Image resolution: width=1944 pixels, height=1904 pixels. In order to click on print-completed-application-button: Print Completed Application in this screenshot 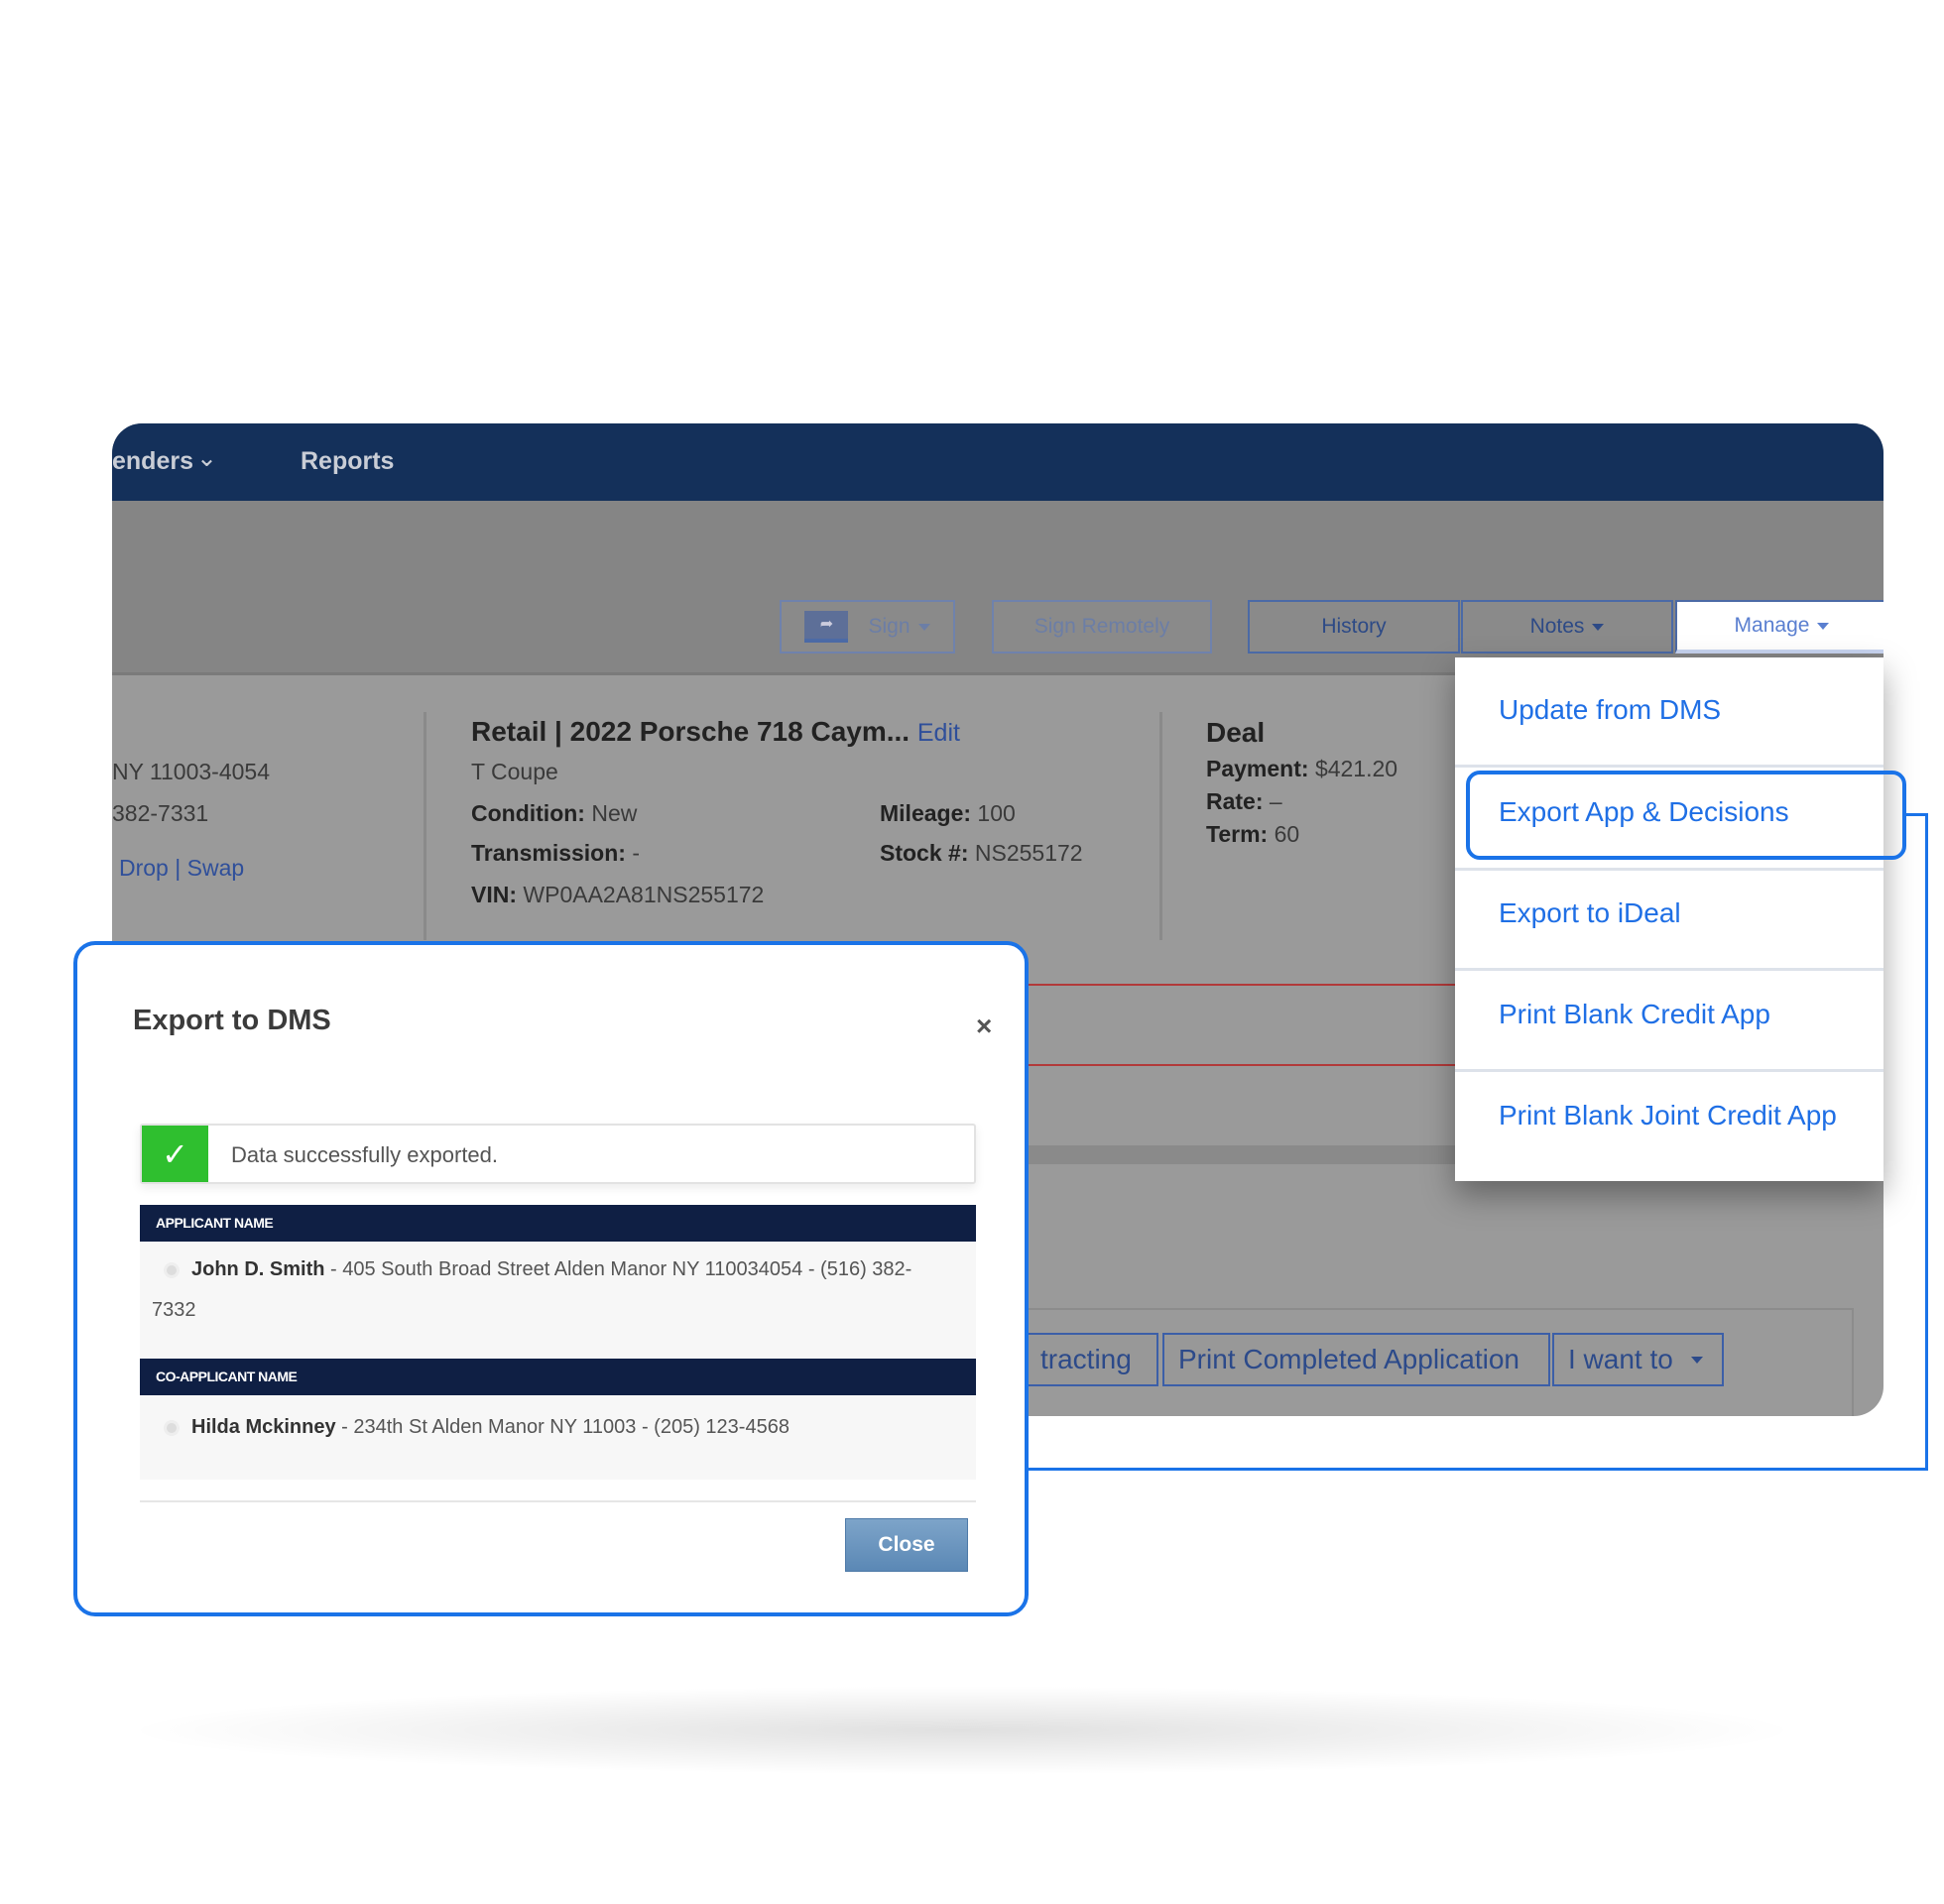, I will do `click(1356, 1359)`.